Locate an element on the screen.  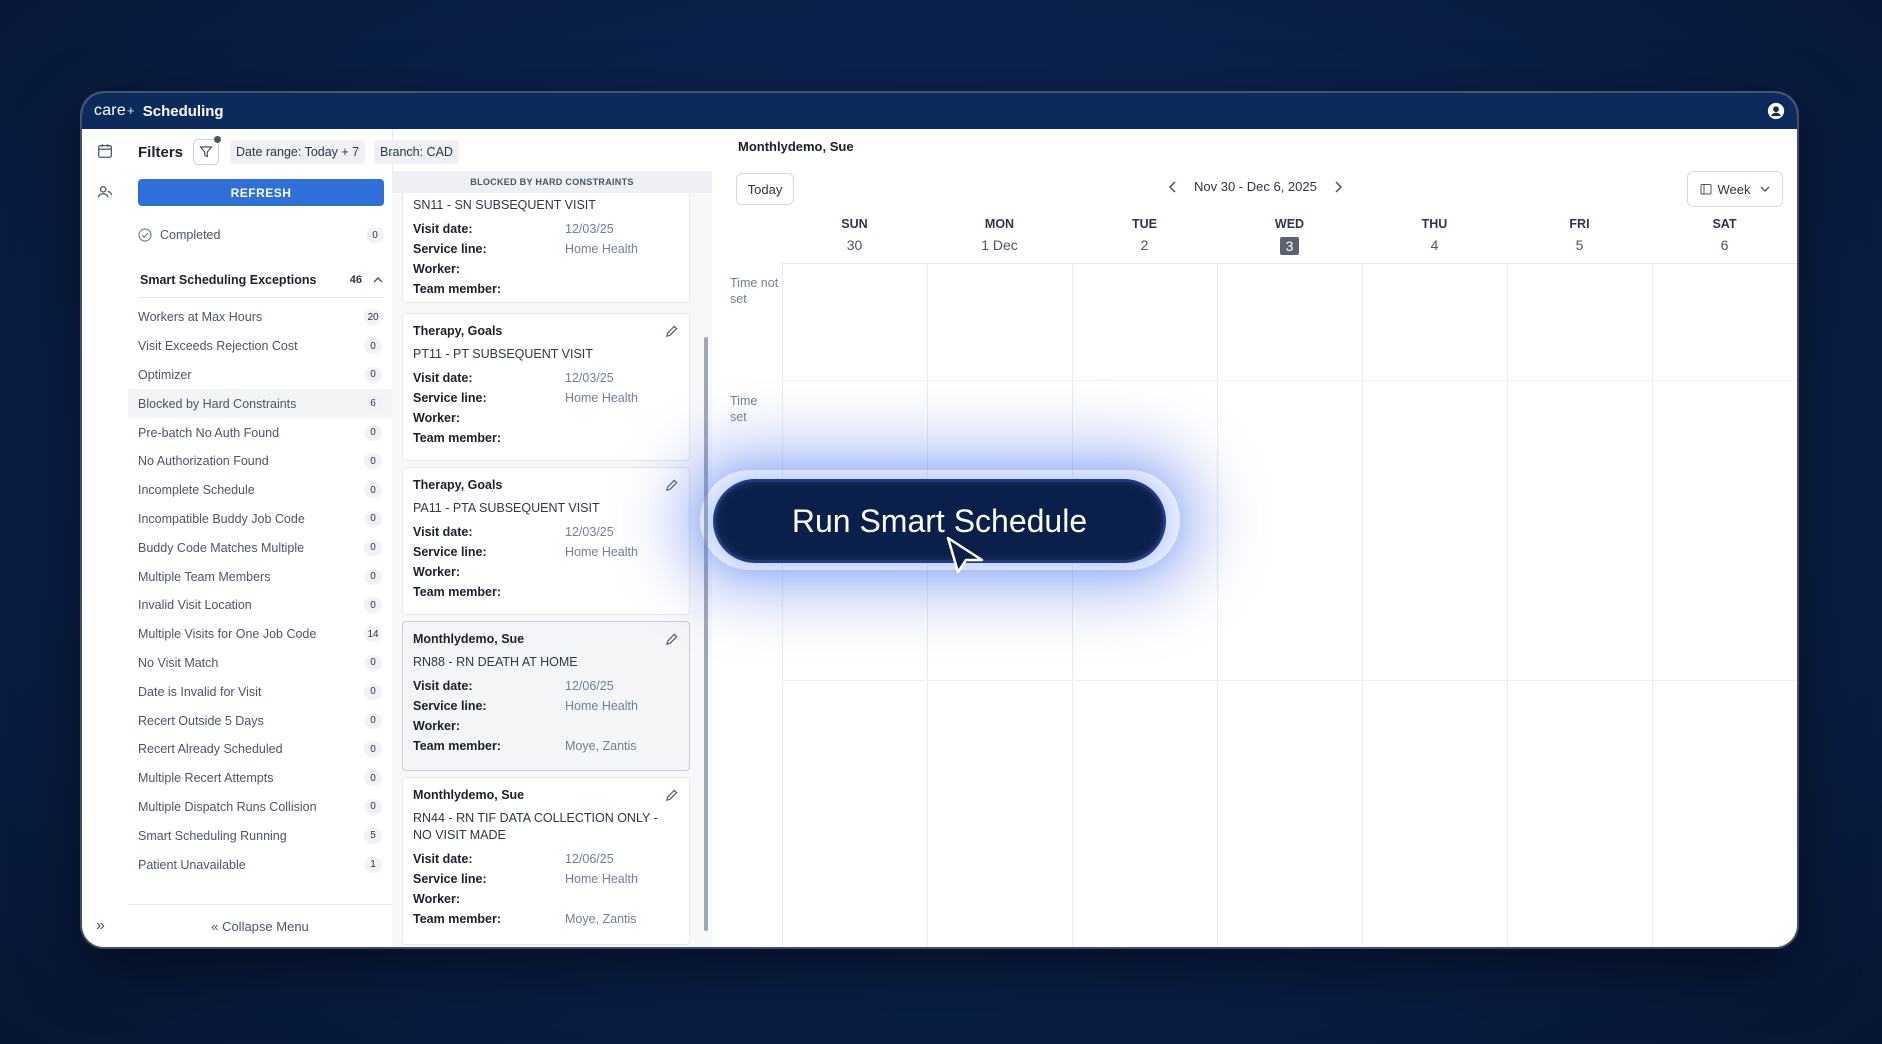
filters-header: Filters is located at coordinates (180, 150).